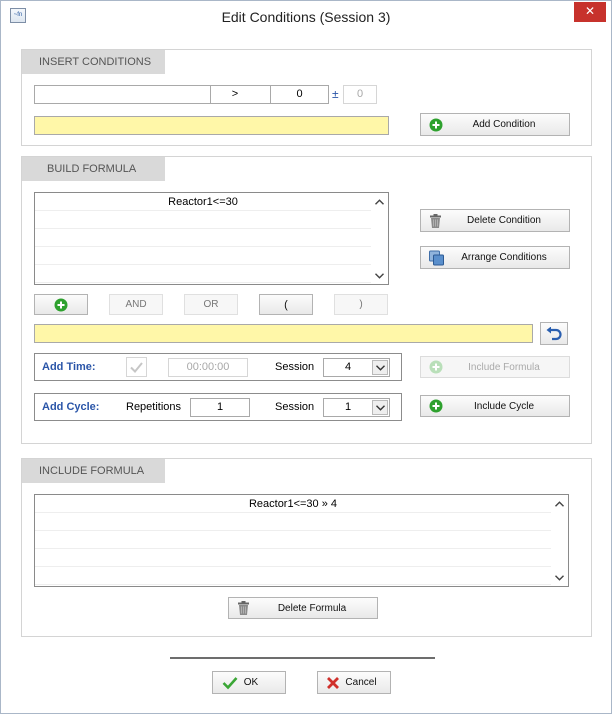 The image size is (612, 714). I want to click on arrange-conditions-button: Arrange Conditions, so click(495, 257).